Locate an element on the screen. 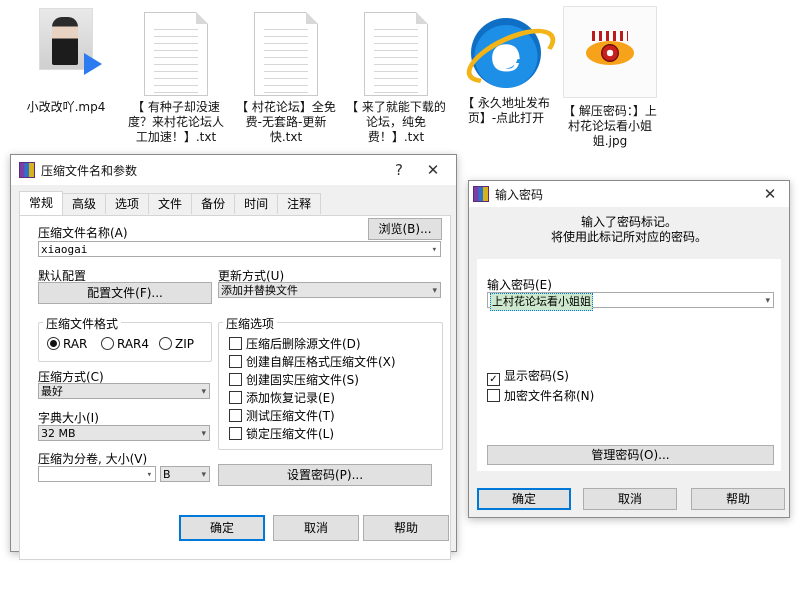 Image resolution: width=800 pixels, height=590 pixels. method-value: 最好 is located at coordinates (52, 391).